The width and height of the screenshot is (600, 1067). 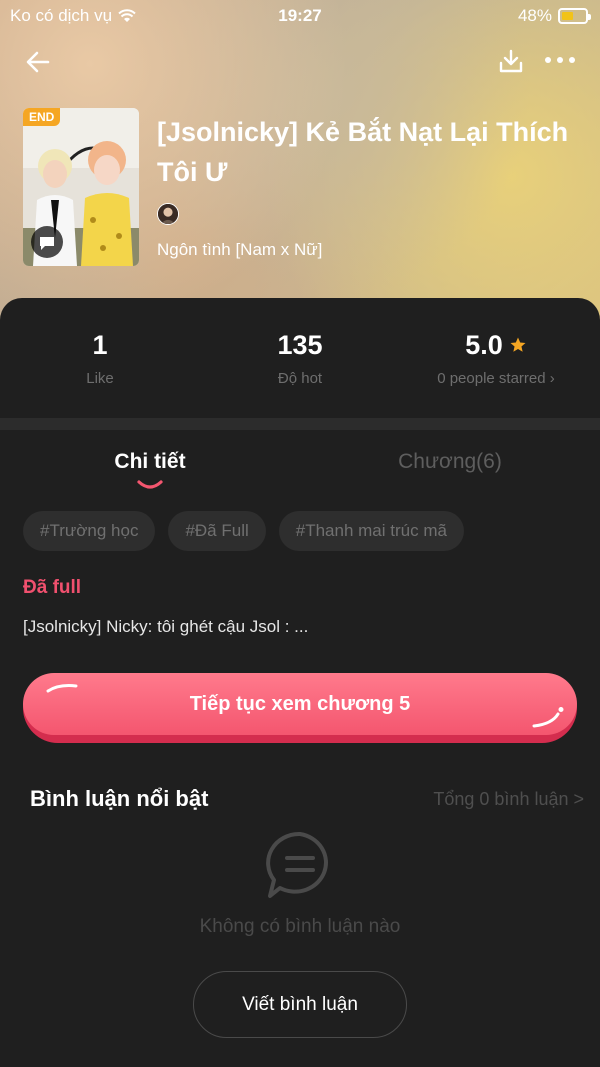 What do you see at coordinates (239, 250) in the screenshot?
I see `book-genre: Ngôn tình [Nam x Nữ]` at bounding box center [239, 250].